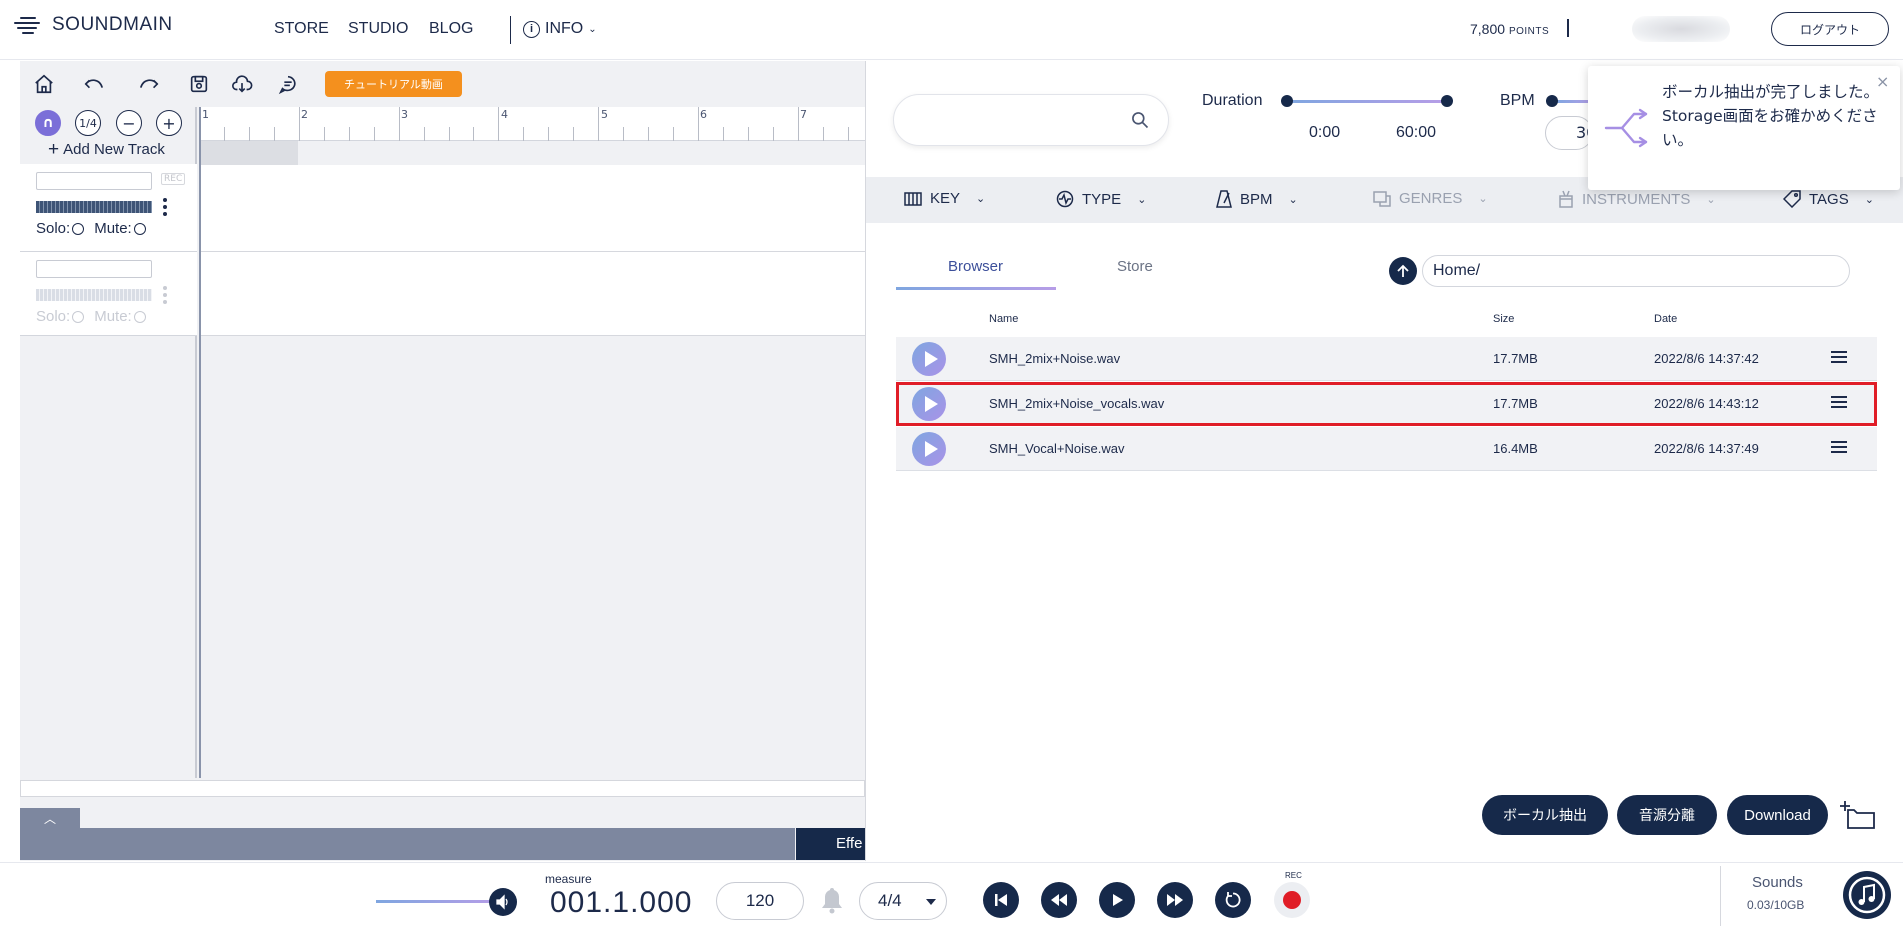 This screenshot has width=1903, height=929. Describe the element at coordinates (48, 123) in the screenshot. I see `snap-magnet-icon: ∩` at that location.